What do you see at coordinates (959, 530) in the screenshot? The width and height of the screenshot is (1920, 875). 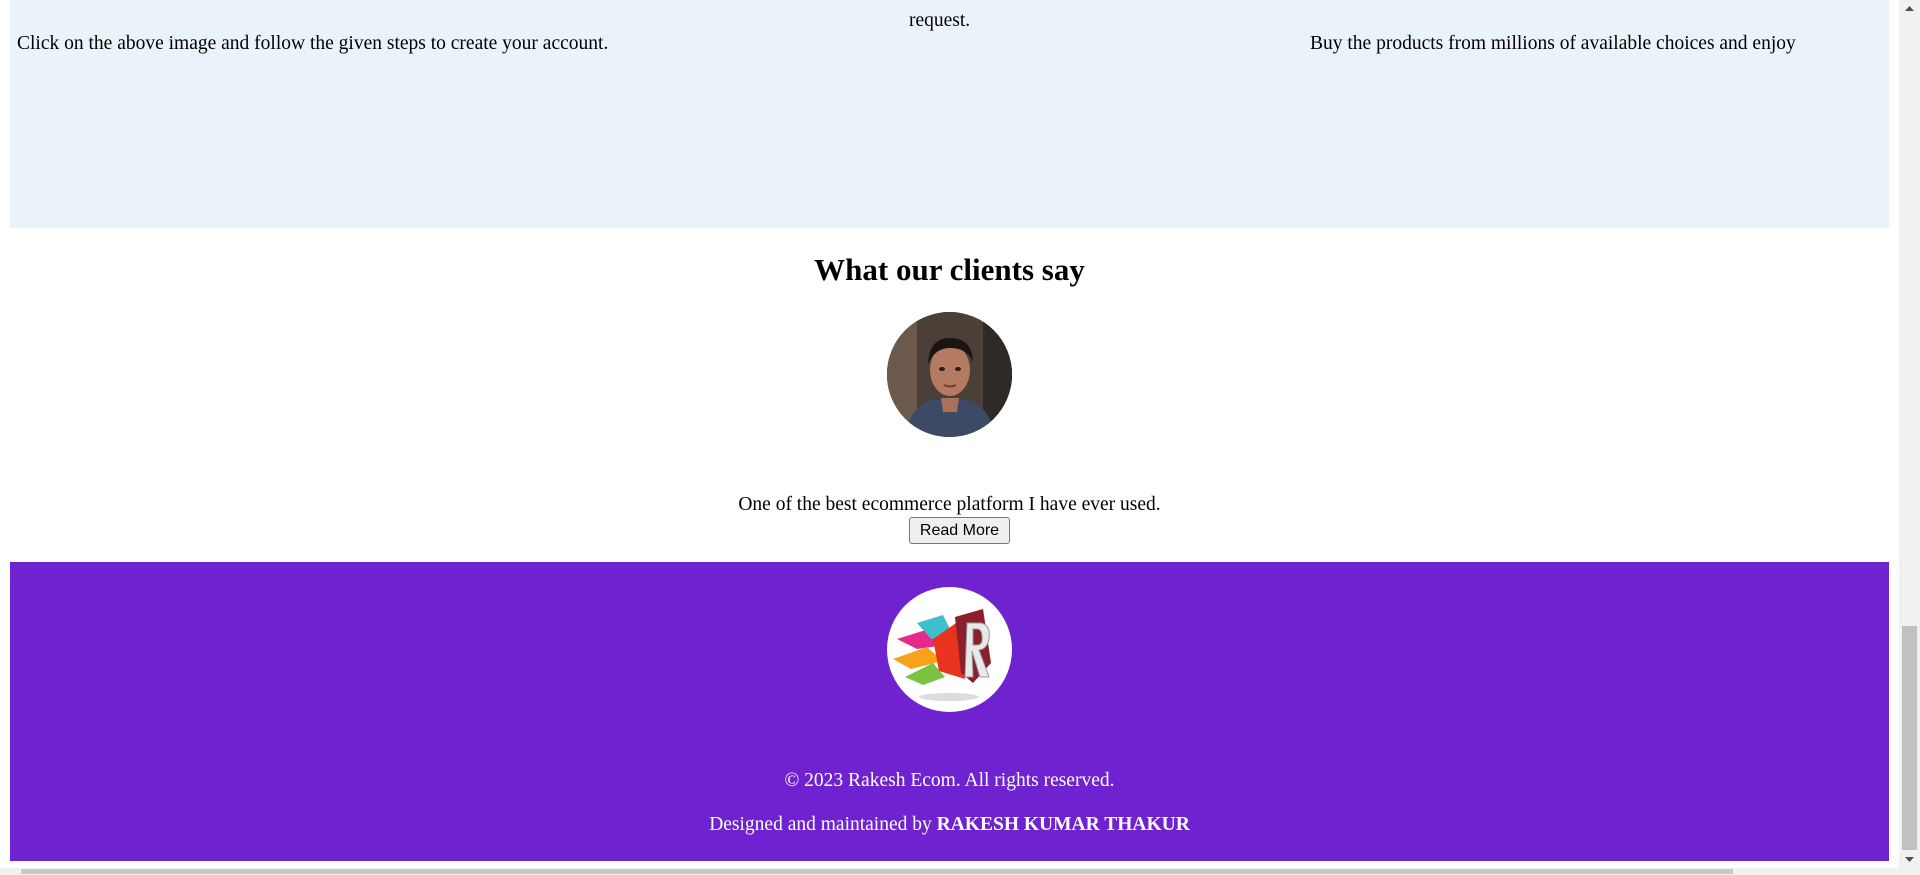 I see `read-more-button: Read More` at bounding box center [959, 530].